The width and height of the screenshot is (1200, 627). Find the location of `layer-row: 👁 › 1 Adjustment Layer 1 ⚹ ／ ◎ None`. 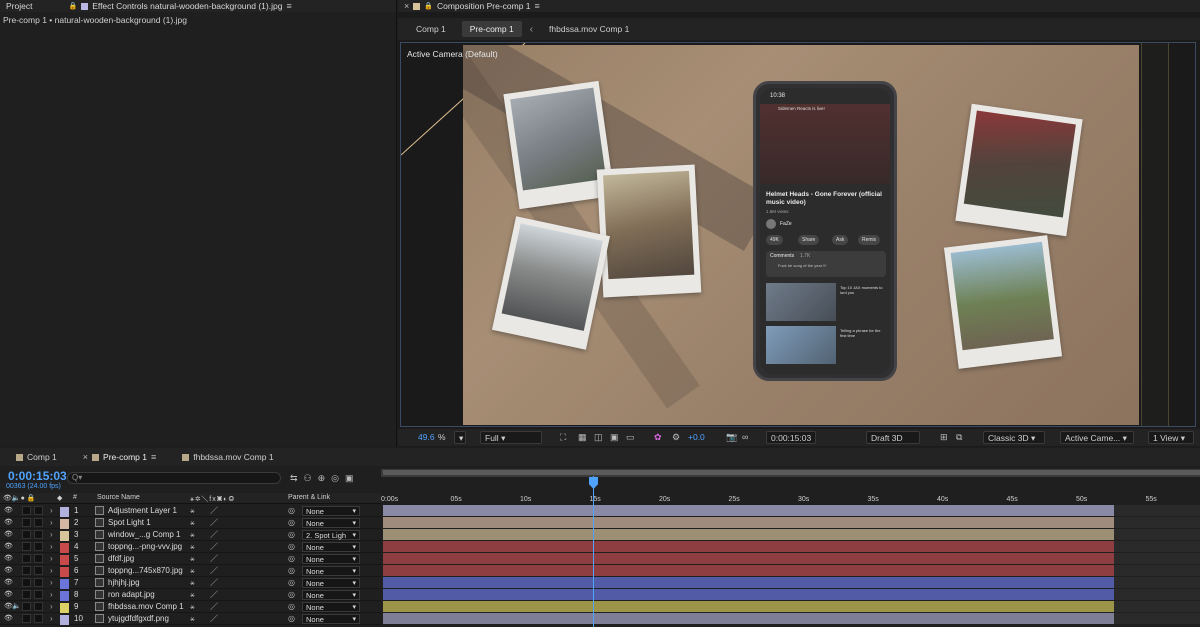

layer-row: 👁 › 1 Adjustment Layer 1 ⚹ ／ ◎ None is located at coordinates (190, 511).